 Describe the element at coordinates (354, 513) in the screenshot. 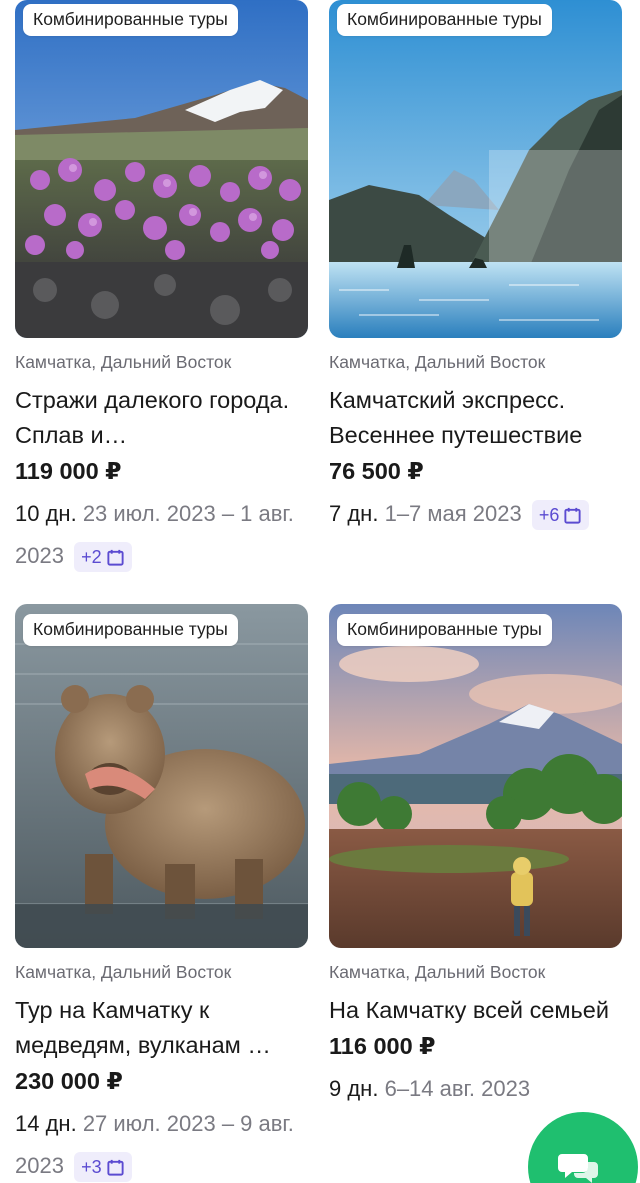

I see `tour-duration: 7 дн.` at that location.